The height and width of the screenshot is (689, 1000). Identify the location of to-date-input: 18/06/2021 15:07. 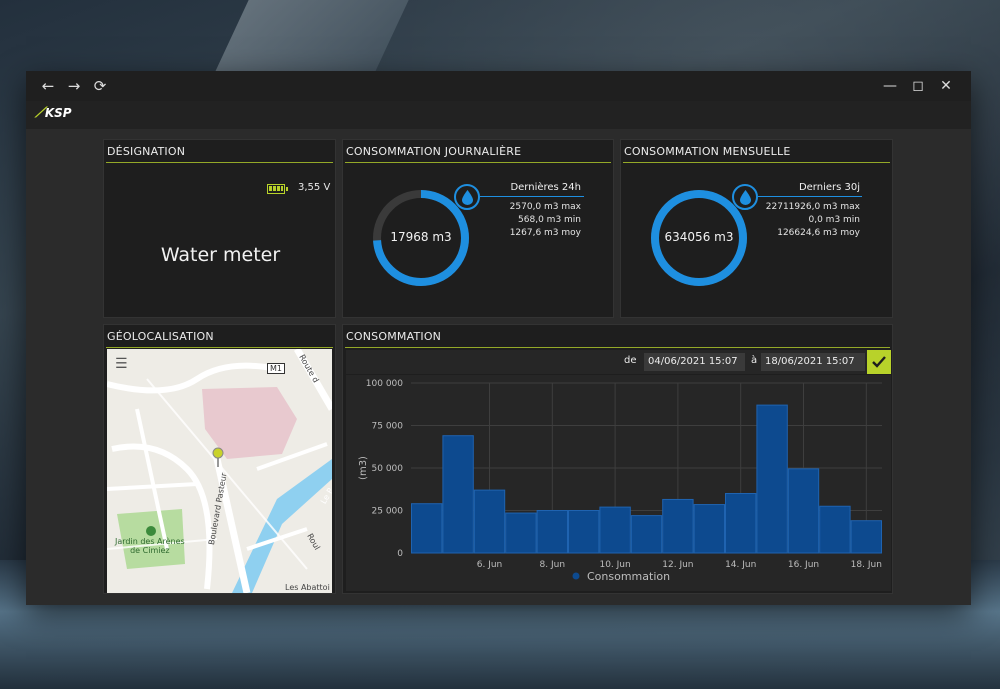
(813, 362).